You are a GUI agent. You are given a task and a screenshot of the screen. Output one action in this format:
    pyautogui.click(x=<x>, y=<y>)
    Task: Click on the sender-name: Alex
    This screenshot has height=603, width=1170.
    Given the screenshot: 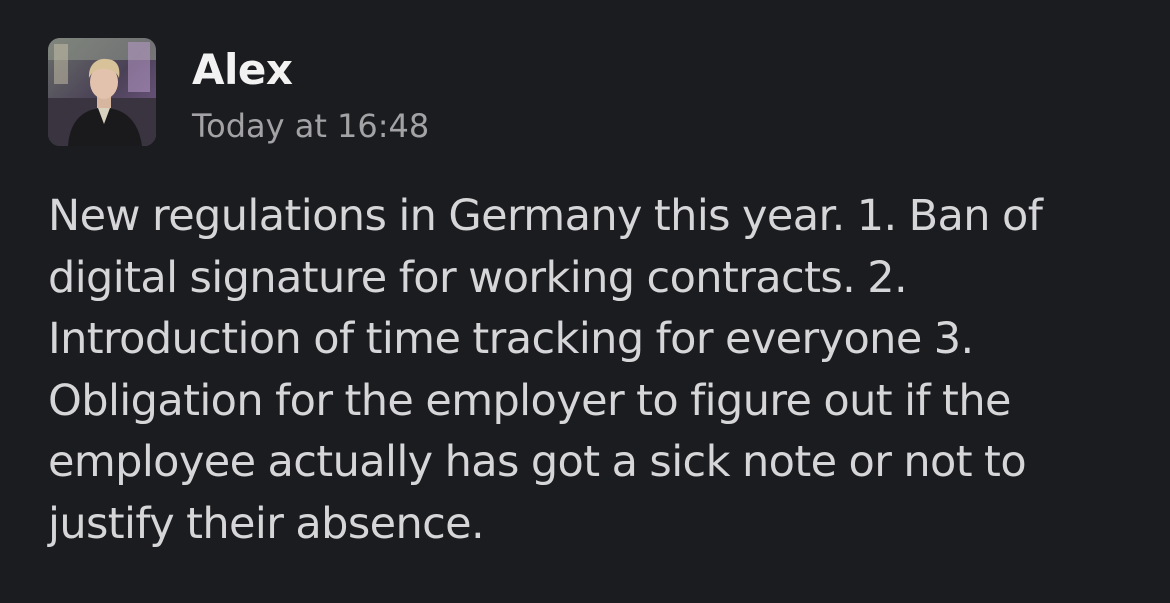 What is the action you would take?
    pyautogui.click(x=242, y=70)
    